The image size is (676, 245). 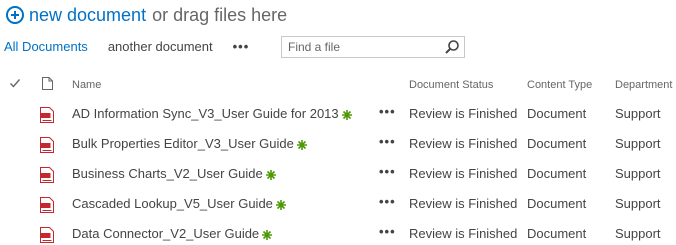 I want to click on document-name-link: Cascaded Lookup_V5_User Guide, so click(x=179, y=203).